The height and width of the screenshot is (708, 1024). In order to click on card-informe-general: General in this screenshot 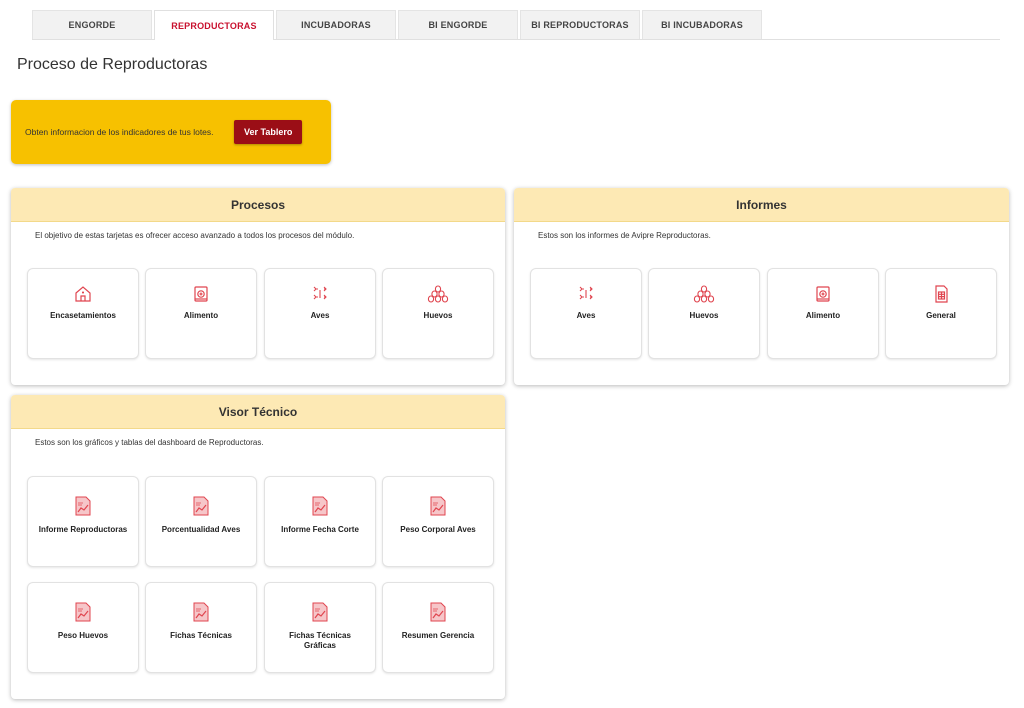, I will do `click(941, 313)`.